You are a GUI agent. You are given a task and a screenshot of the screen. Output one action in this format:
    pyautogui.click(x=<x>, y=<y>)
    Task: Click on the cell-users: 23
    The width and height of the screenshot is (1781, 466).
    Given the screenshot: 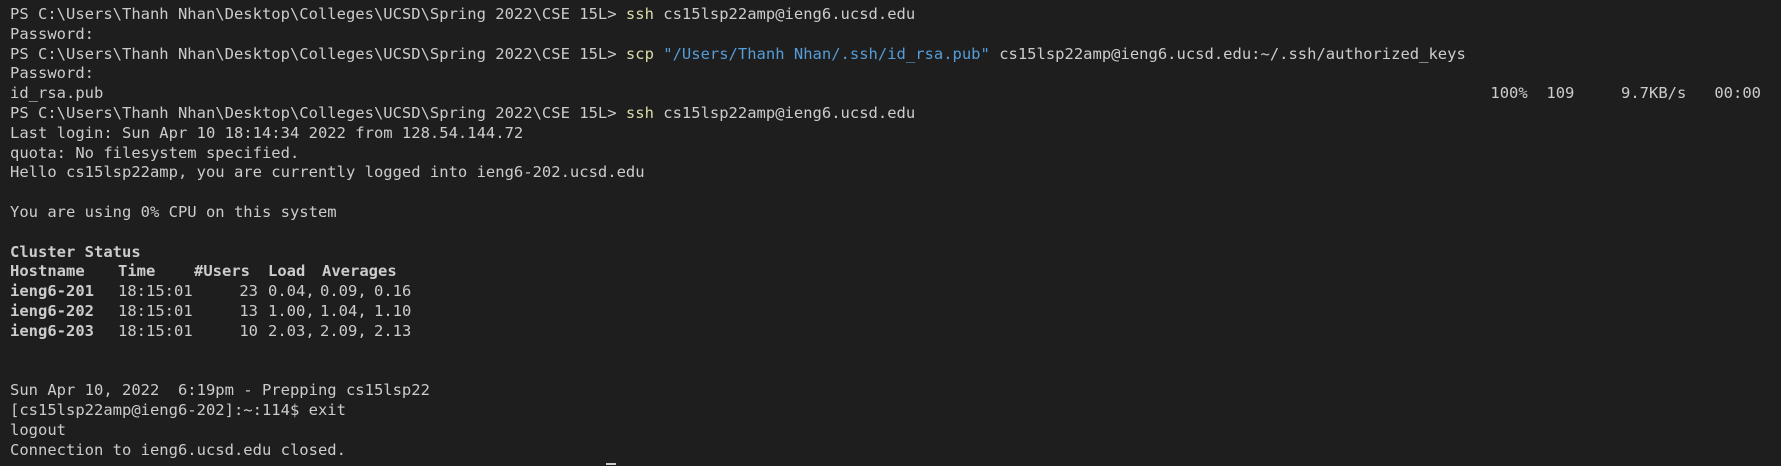 What is the action you would take?
    pyautogui.click(x=248, y=291)
    